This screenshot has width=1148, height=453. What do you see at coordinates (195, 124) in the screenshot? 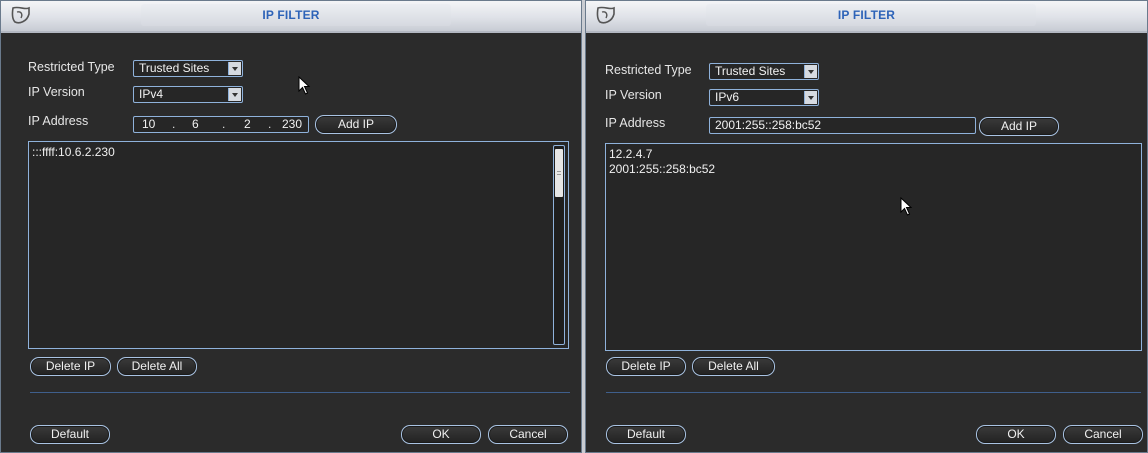
I see `ip-octet-2: 6` at bounding box center [195, 124].